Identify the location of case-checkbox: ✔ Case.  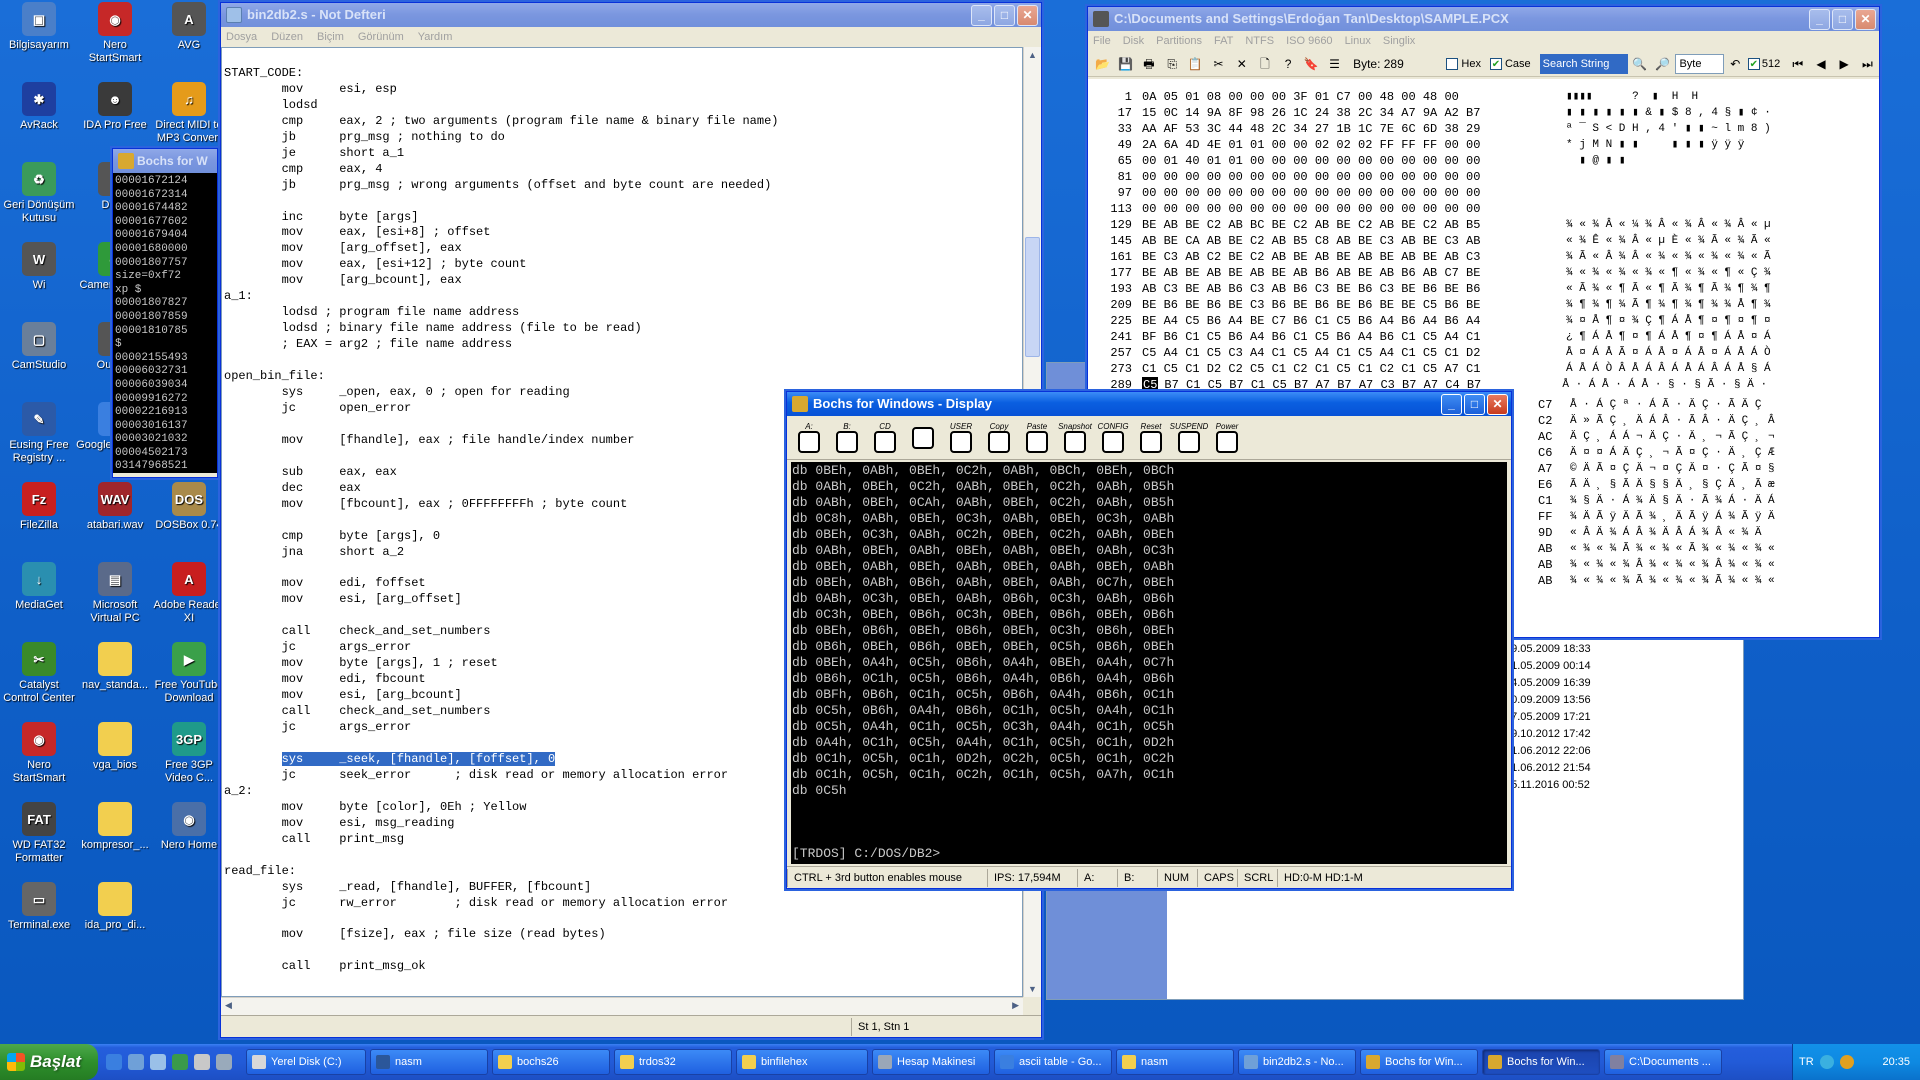
(1510, 63).